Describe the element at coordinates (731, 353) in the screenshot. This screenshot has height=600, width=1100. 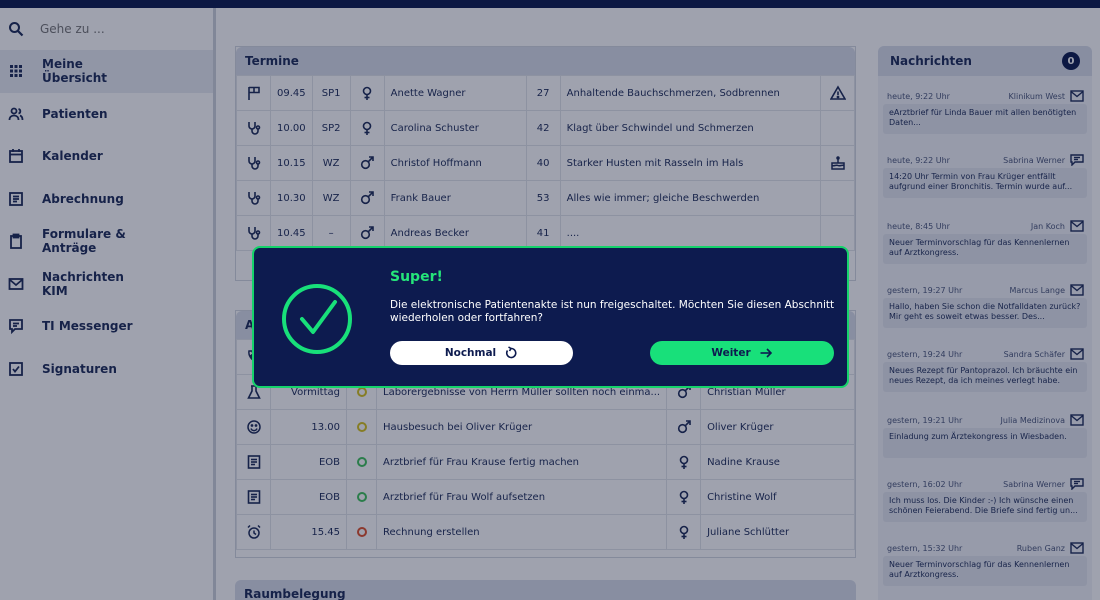
I see `continue-button-label: Weiter` at that location.